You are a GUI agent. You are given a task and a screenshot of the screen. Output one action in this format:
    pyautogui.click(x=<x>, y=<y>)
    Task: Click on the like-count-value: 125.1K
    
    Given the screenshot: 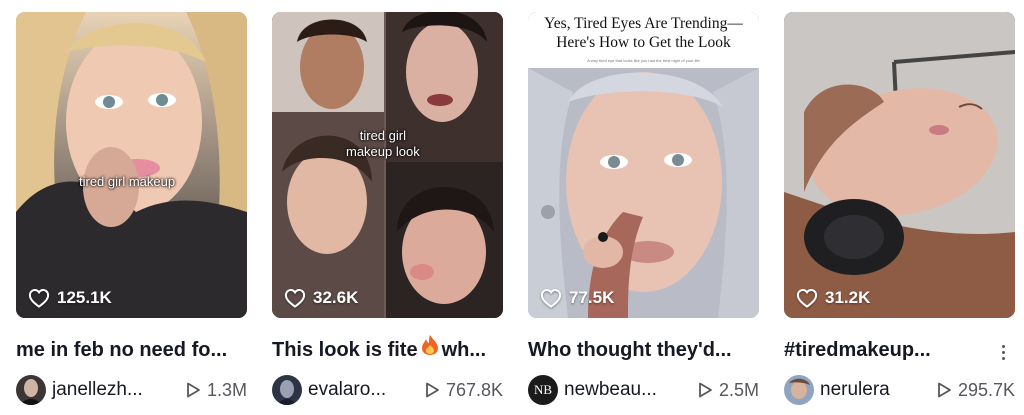 What is the action you would take?
    pyautogui.click(x=84, y=297)
    